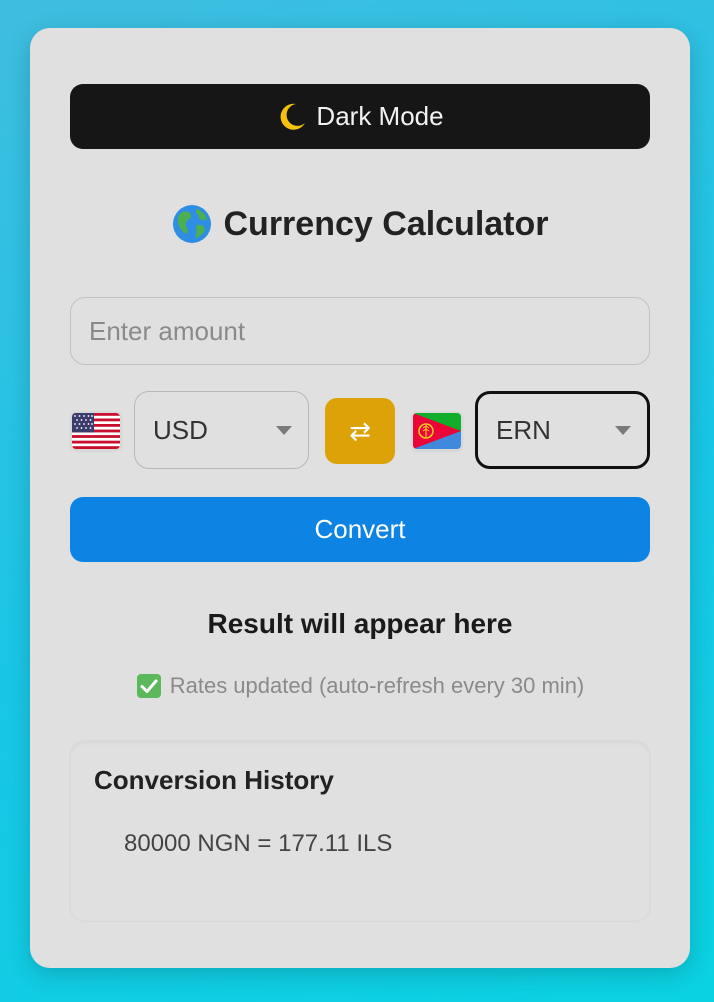  What do you see at coordinates (562, 430) in the screenshot?
I see `to-currency-select: ERN` at bounding box center [562, 430].